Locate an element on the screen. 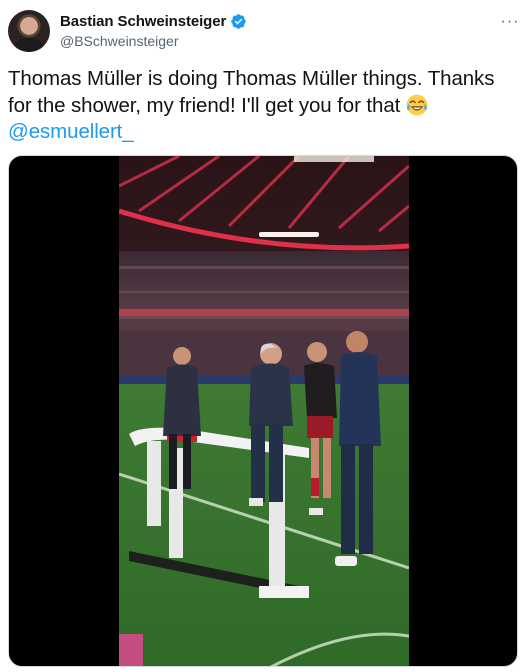 Image resolution: width=530 pixels, height=672 pixels. author-handle: @BSchweinsteiger is located at coordinates (119, 41).